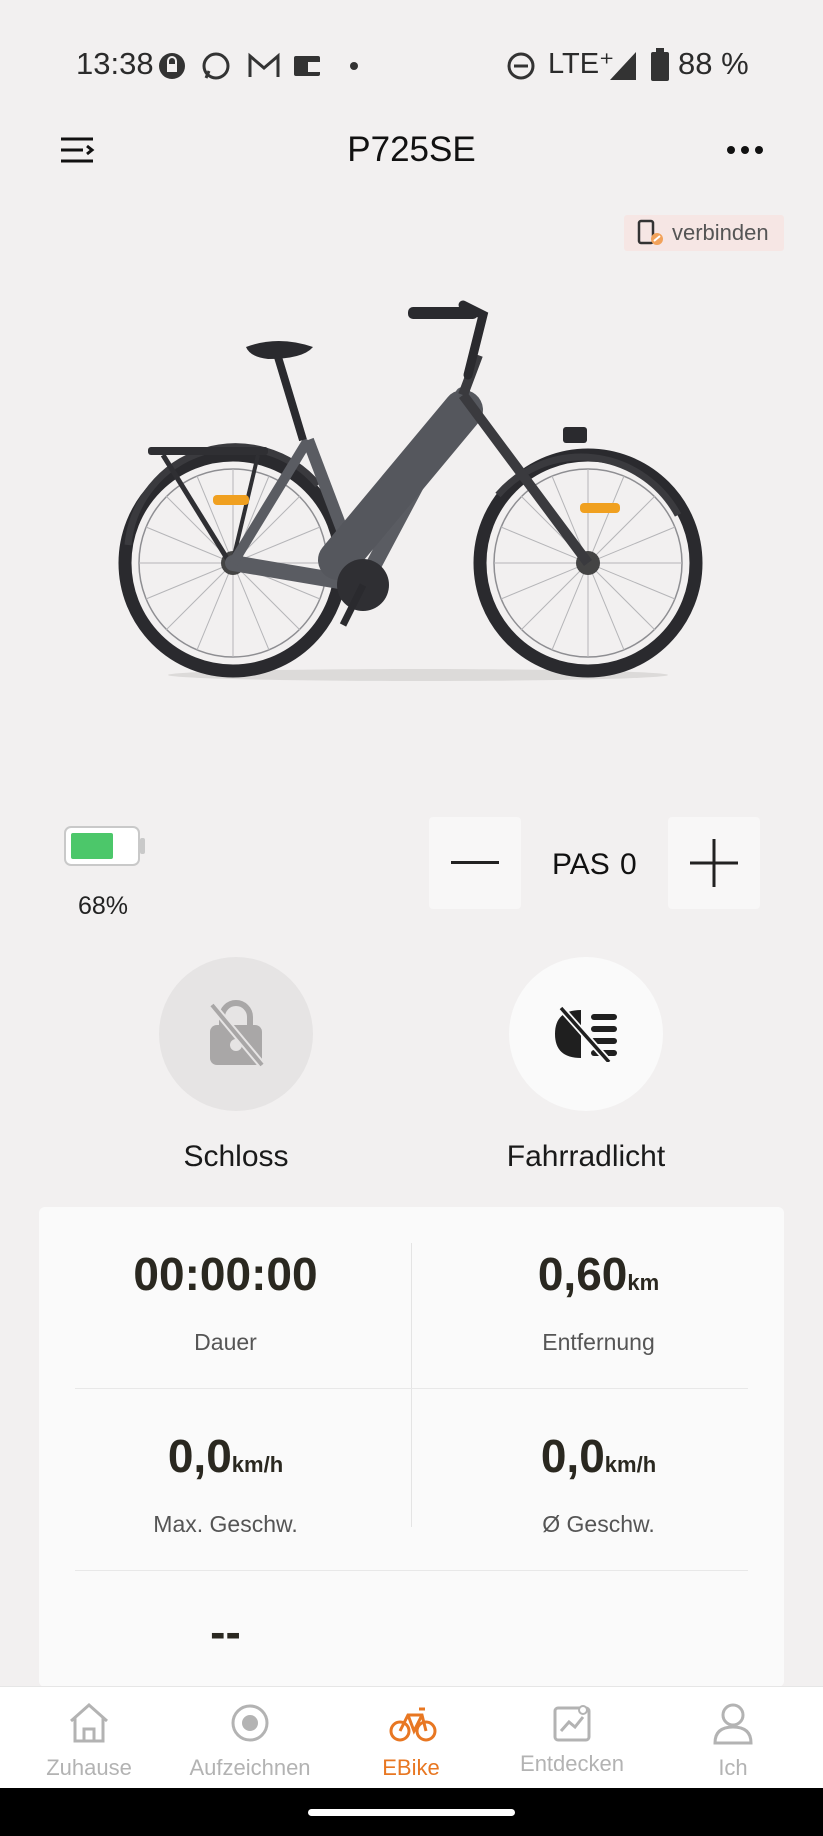 The image size is (823, 1836). What do you see at coordinates (199, 1456) in the screenshot?
I see `max-speed-number: 0,0` at bounding box center [199, 1456].